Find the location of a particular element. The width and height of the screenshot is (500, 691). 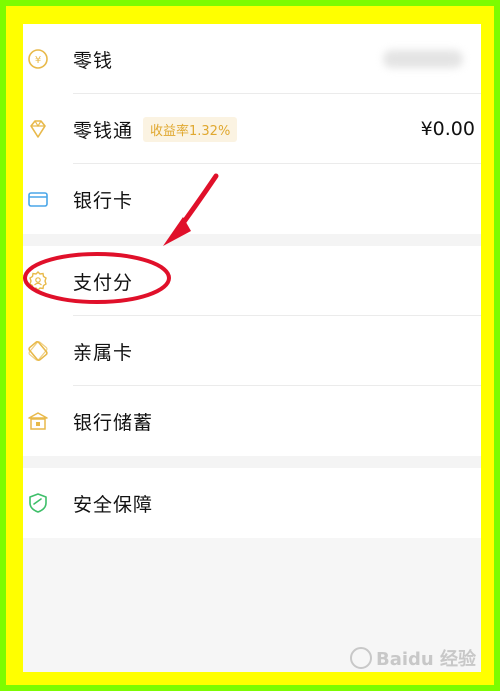

list-item-bank-savings: 银行储蓄 is located at coordinates (252, 421).